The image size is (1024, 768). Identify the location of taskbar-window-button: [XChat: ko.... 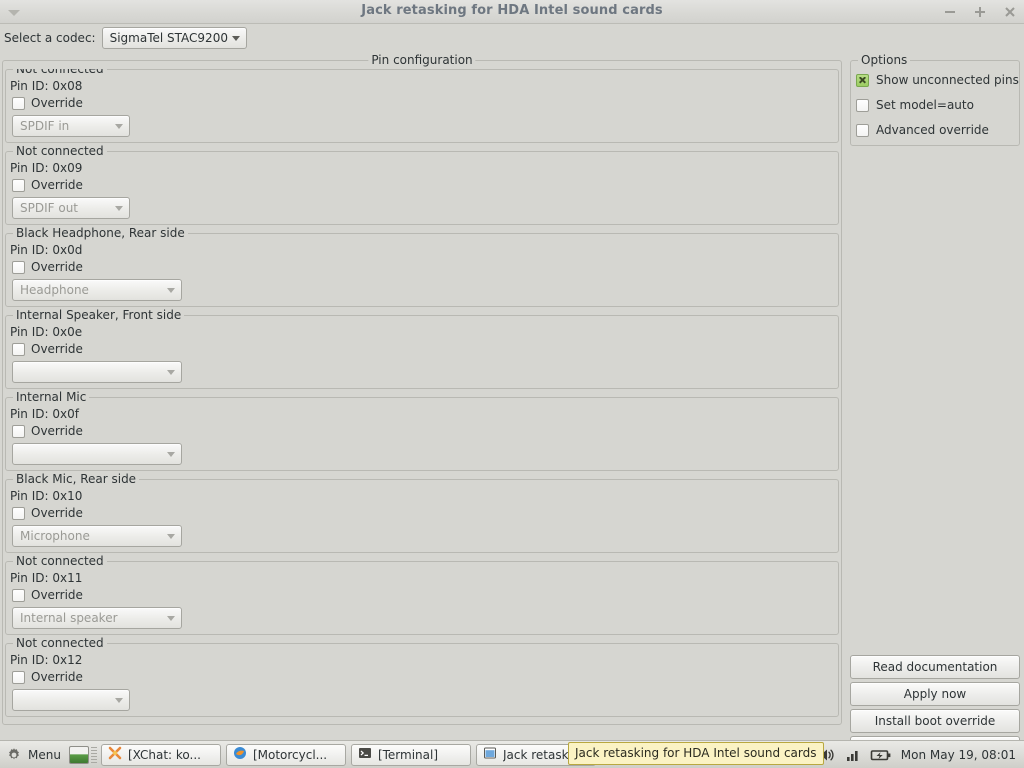
(160, 754).